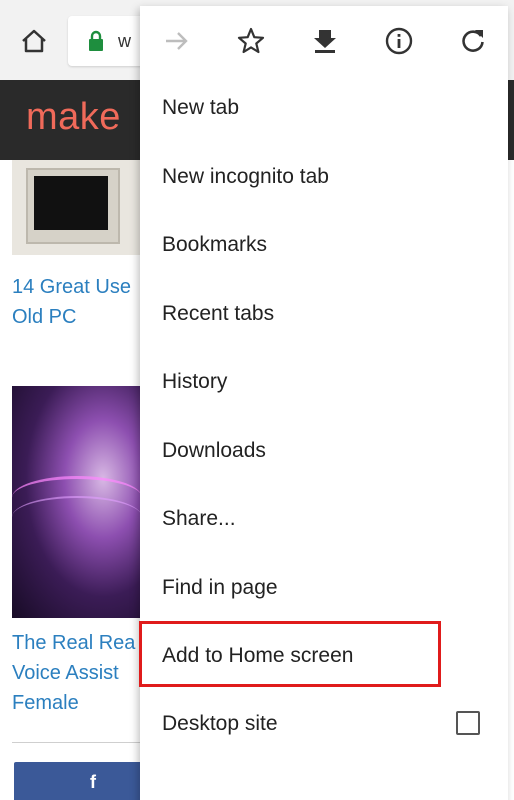 This screenshot has width=514, height=800. I want to click on menu-item-recent-tabs: Recent tabs, so click(218, 314).